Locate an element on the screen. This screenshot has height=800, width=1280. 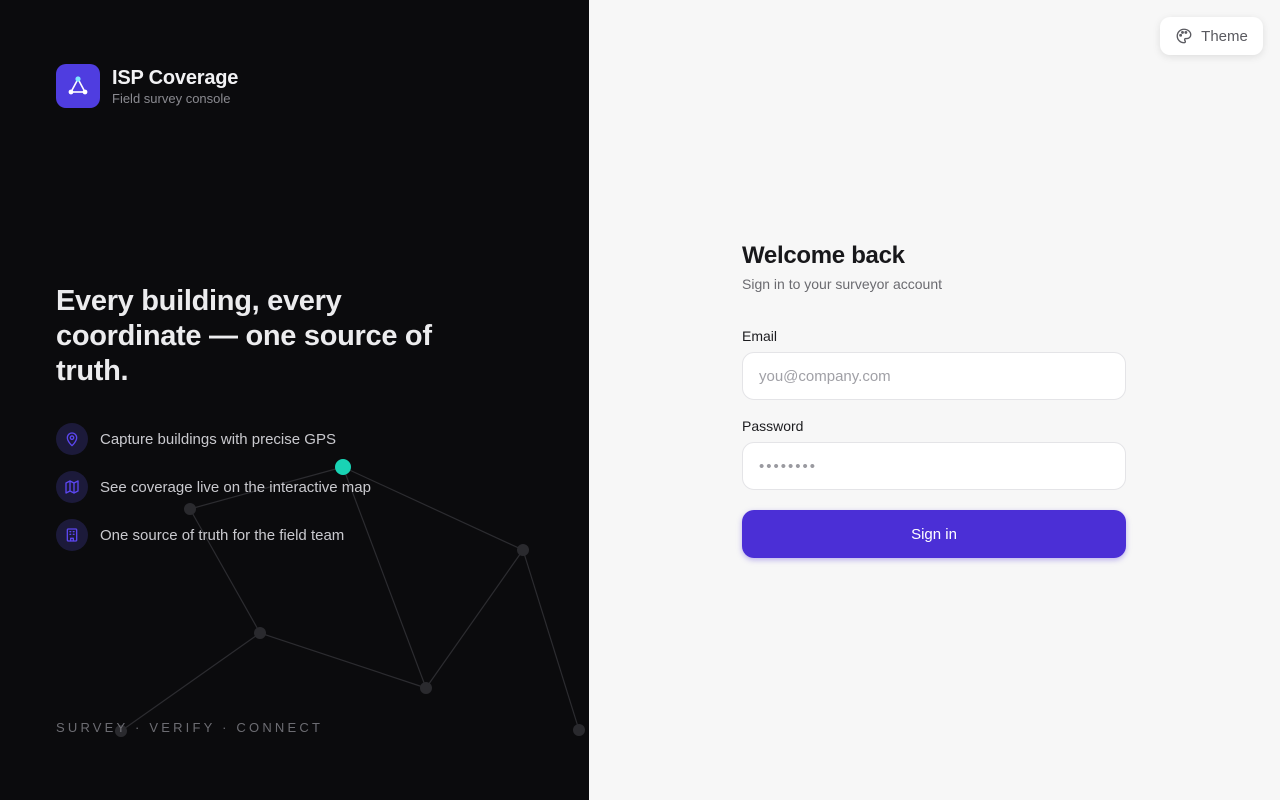
password-label: Password is located at coordinates (773, 426).